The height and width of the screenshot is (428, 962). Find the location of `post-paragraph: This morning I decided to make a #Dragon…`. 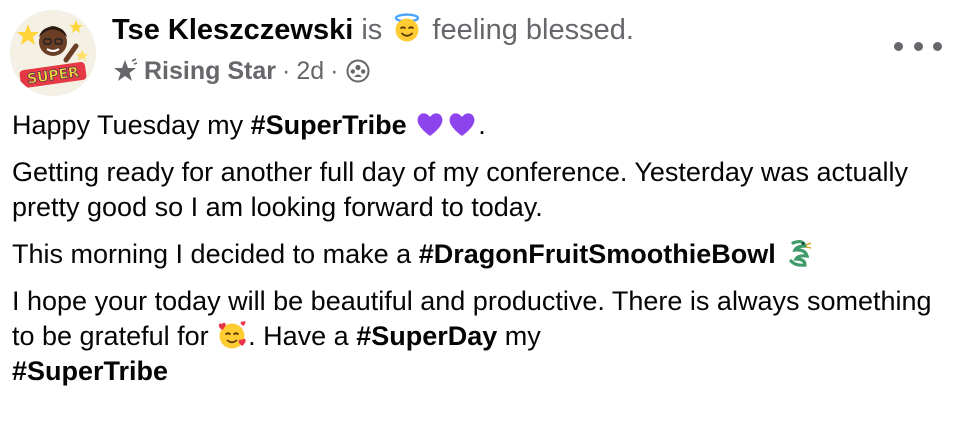

post-paragraph: This morning I decided to make a #Dragon… is located at coordinates (479, 254).